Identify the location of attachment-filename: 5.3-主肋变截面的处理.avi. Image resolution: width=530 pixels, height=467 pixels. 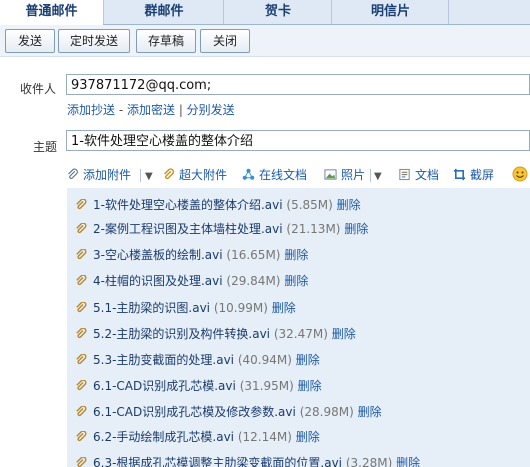
(164, 360).